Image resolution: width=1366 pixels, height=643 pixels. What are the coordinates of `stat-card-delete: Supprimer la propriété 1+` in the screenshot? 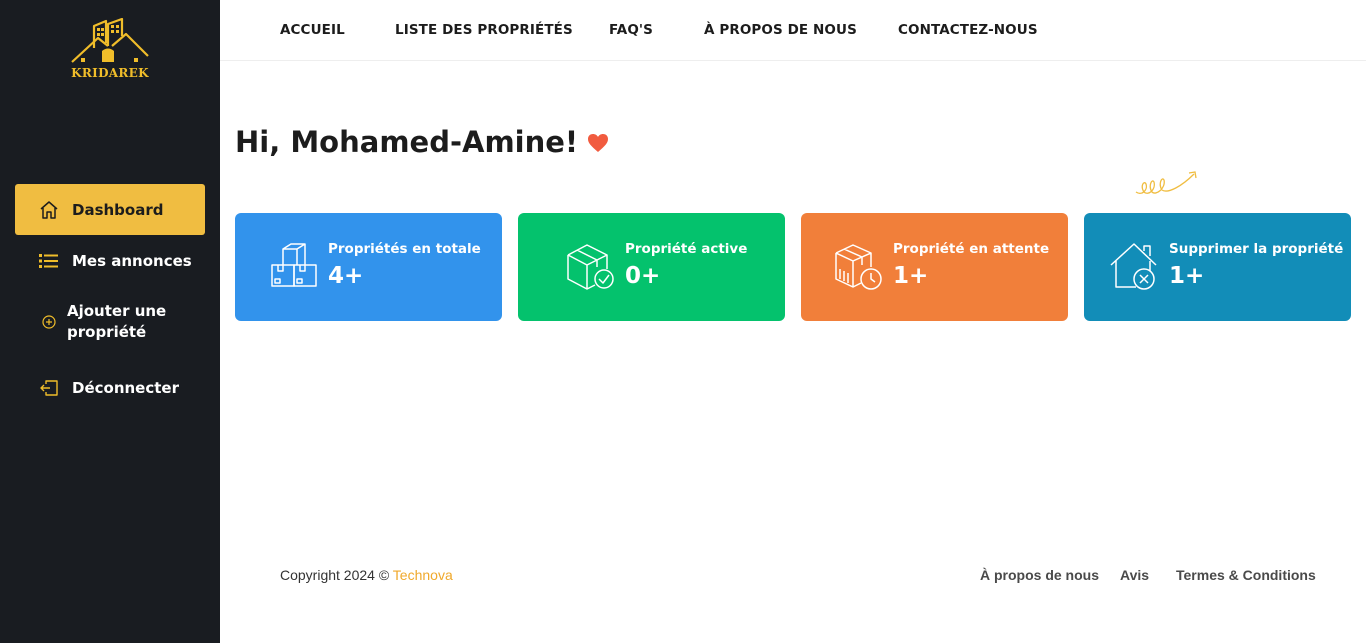 It's located at (1217, 267).